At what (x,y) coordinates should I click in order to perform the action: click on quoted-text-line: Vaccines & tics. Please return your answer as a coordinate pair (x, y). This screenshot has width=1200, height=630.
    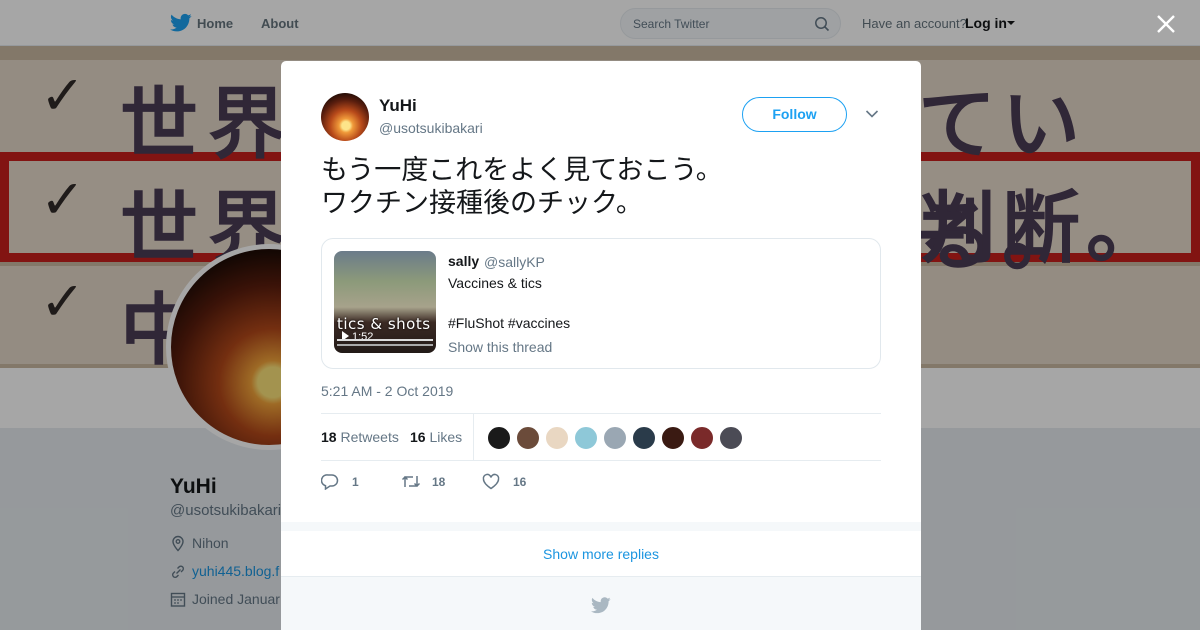
    Looking at the image, I should click on (495, 283).